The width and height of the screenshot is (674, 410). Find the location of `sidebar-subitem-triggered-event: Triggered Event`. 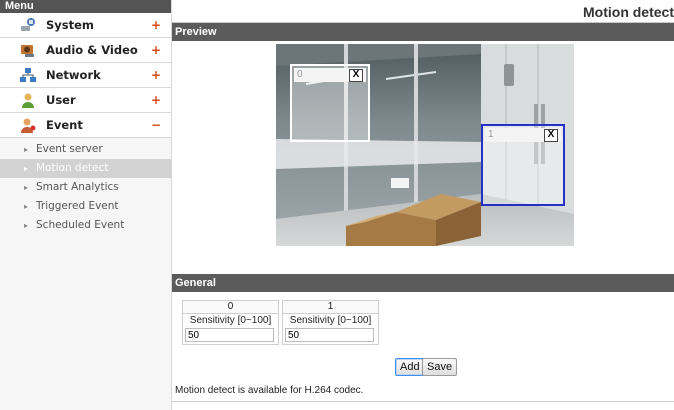

sidebar-subitem-triggered-event: Triggered Event is located at coordinates (85, 206).